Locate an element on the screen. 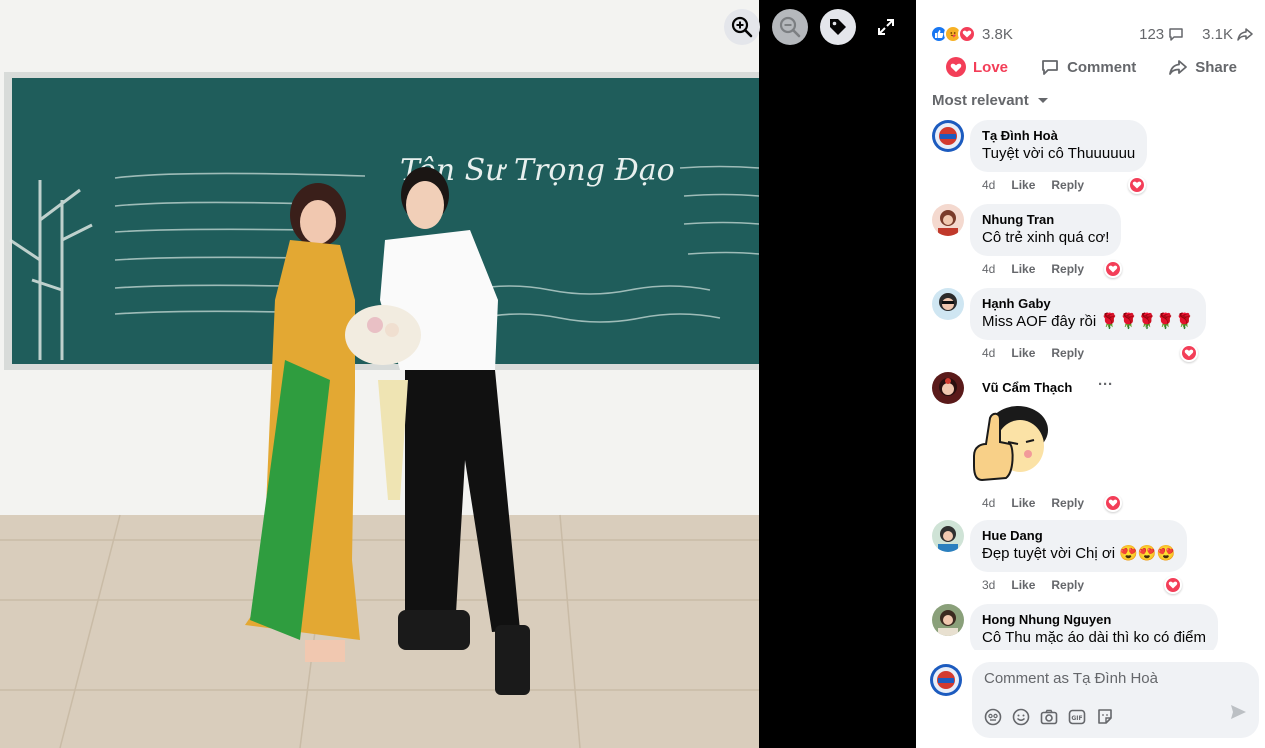 Image resolution: width=1265 pixels, height=748 pixels. comment-bubble: Hue Dang Đẹp tuyệt vời Chị ơi 😍😍😍 is located at coordinates (1079, 546).